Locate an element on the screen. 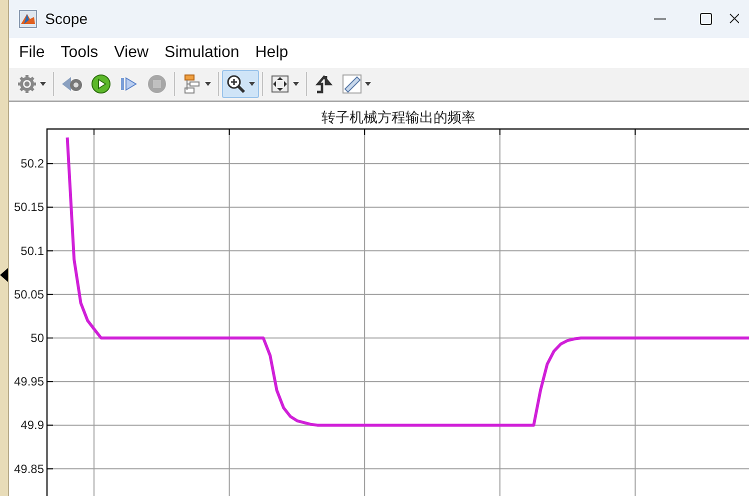 The width and height of the screenshot is (749, 496). gear-icon is located at coordinates (27, 84).